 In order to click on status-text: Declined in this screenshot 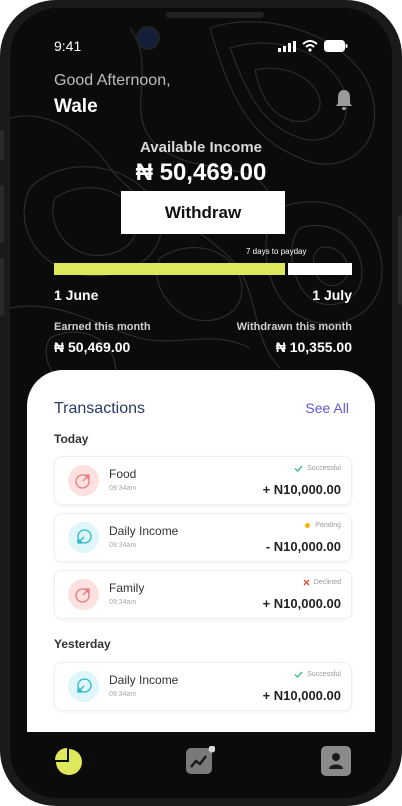, I will do `click(327, 582)`.